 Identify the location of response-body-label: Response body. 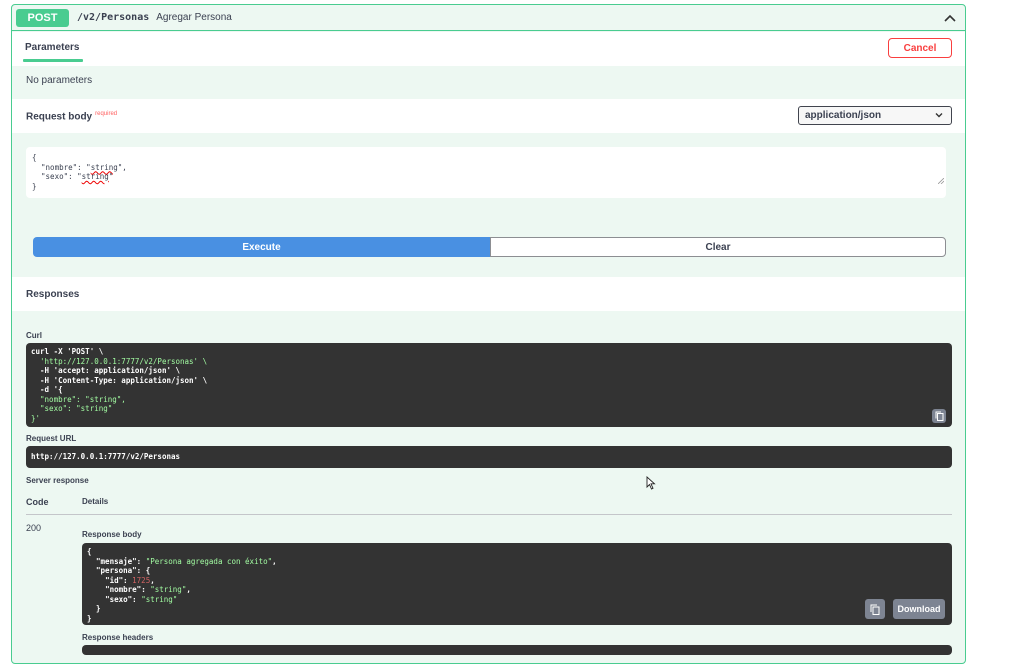
(112, 534).